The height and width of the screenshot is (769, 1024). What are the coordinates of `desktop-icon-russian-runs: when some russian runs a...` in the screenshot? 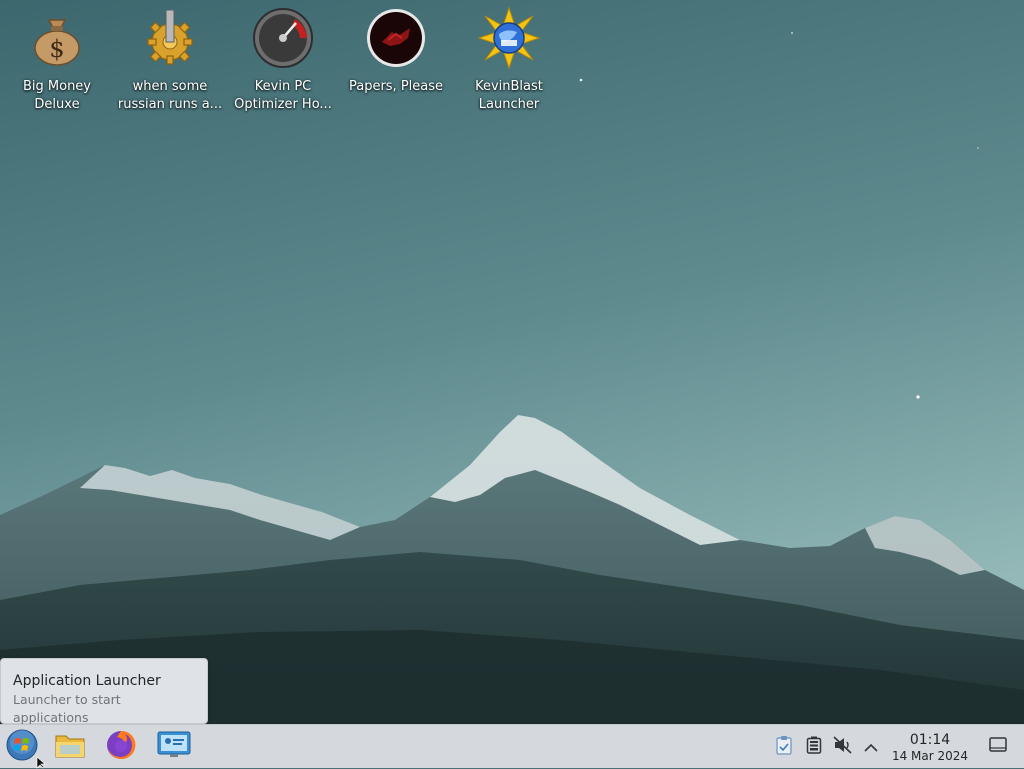 It's located at (170, 63).